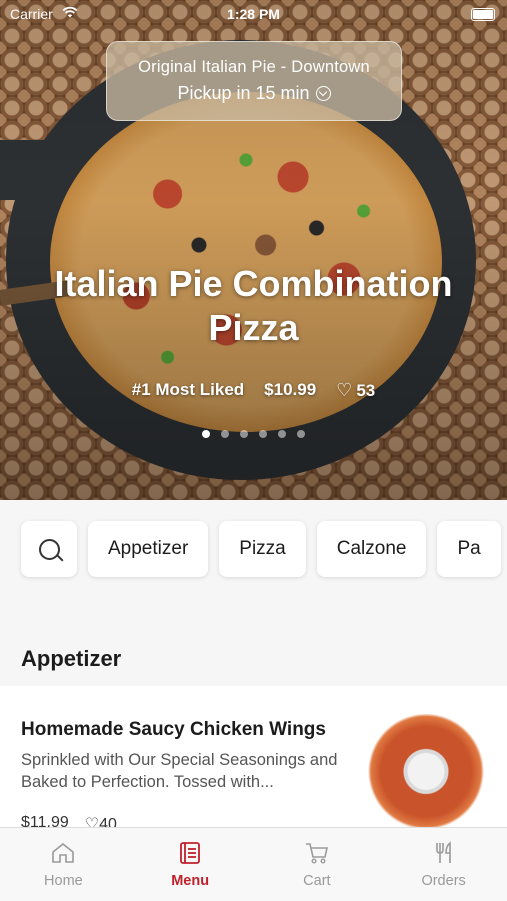 This screenshot has height=901, width=507. What do you see at coordinates (469, 549) in the screenshot?
I see `category-chip-partial: Pa` at bounding box center [469, 549].